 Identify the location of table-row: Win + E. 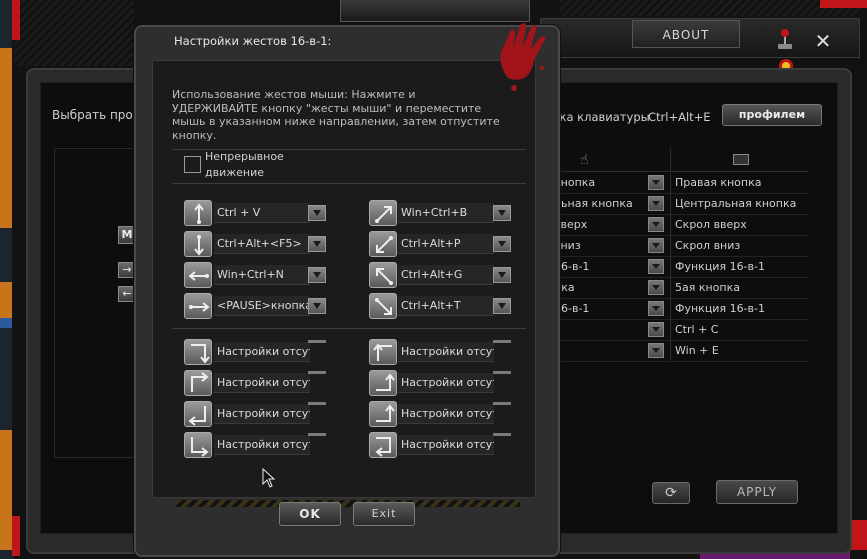
(674, 351).